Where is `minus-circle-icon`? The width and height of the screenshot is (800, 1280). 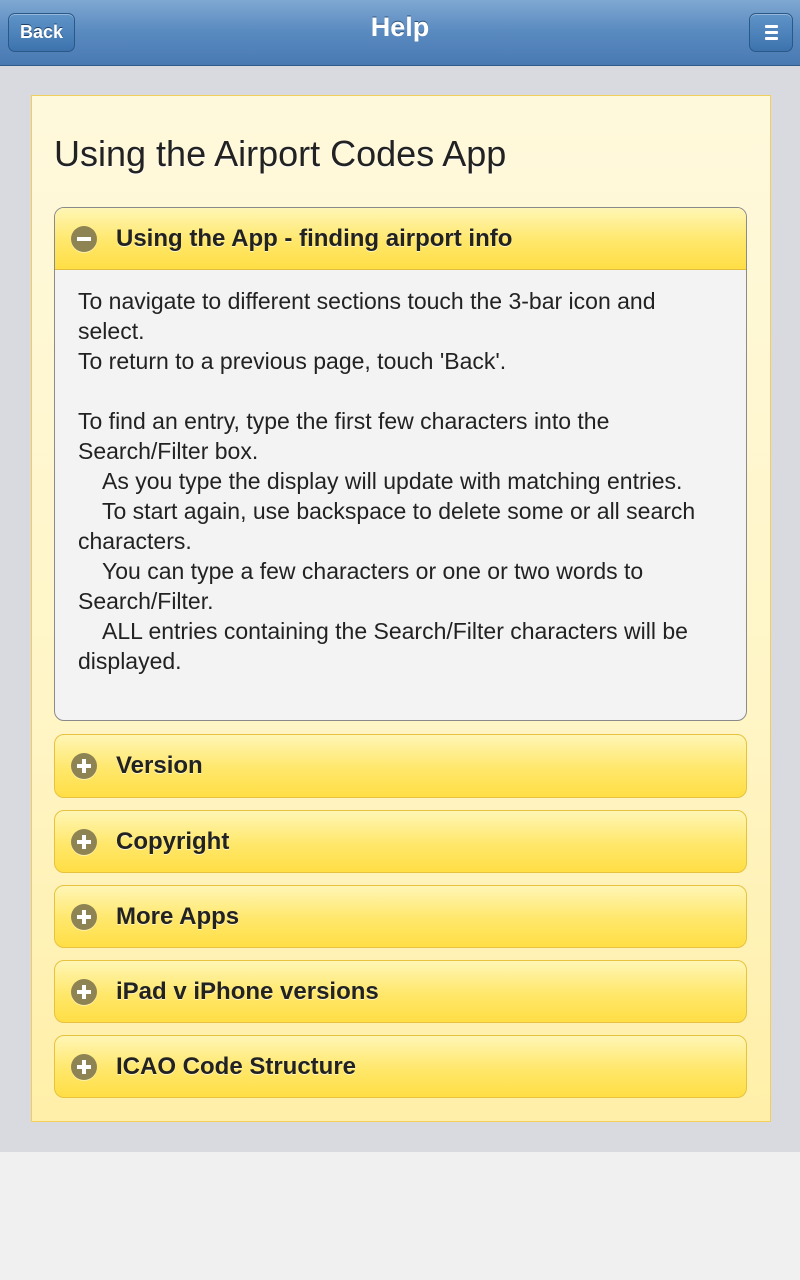
minus-circle-icon is located at coordinates (84, 238).